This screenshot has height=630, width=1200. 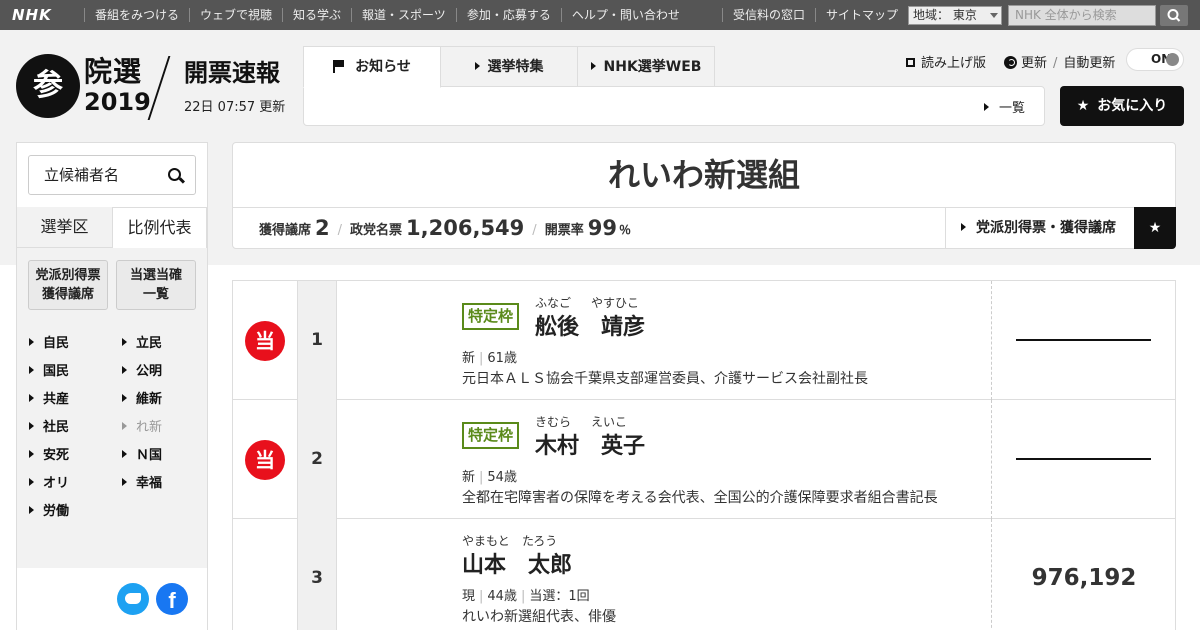 I want to click on star-icon: ★, so click(x=1083, y=106).